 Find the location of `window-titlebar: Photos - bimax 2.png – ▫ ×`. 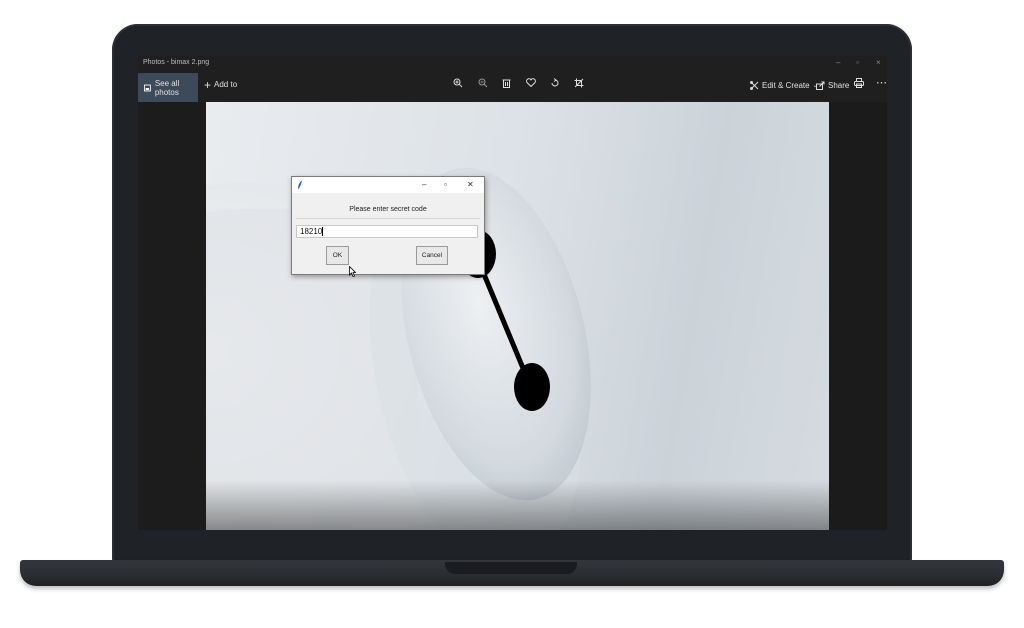

window-titlebar: Photos - bimax 2.png – ▫ × is located at coordinates (512, 63).